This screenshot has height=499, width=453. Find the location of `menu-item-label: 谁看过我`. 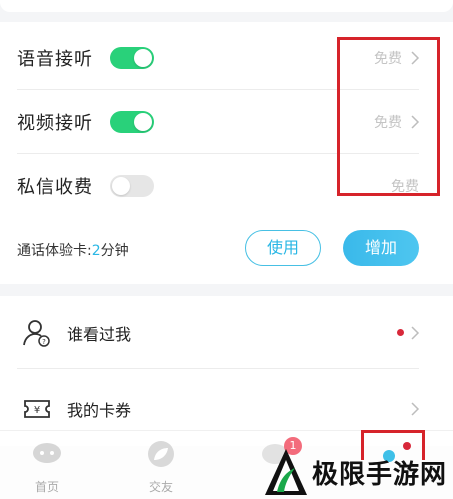

menu-item-label: 谁看过我 is located at coordinates (99, 334).